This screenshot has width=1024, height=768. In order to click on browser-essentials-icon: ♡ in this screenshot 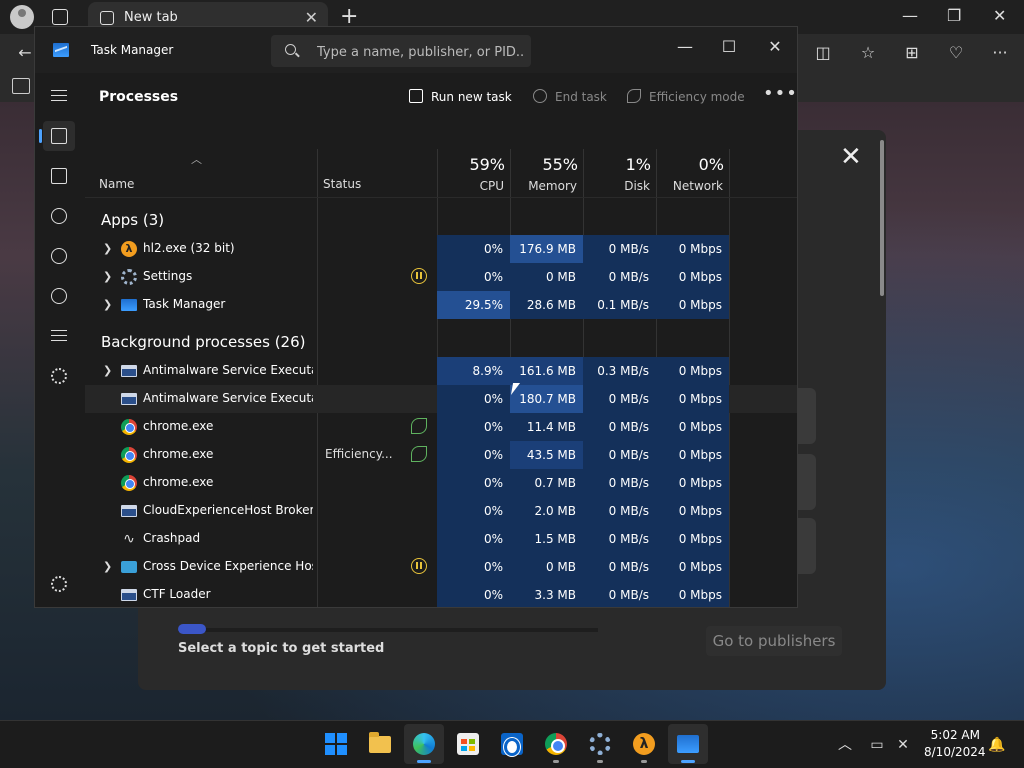, I will do `click(956, 53)`.